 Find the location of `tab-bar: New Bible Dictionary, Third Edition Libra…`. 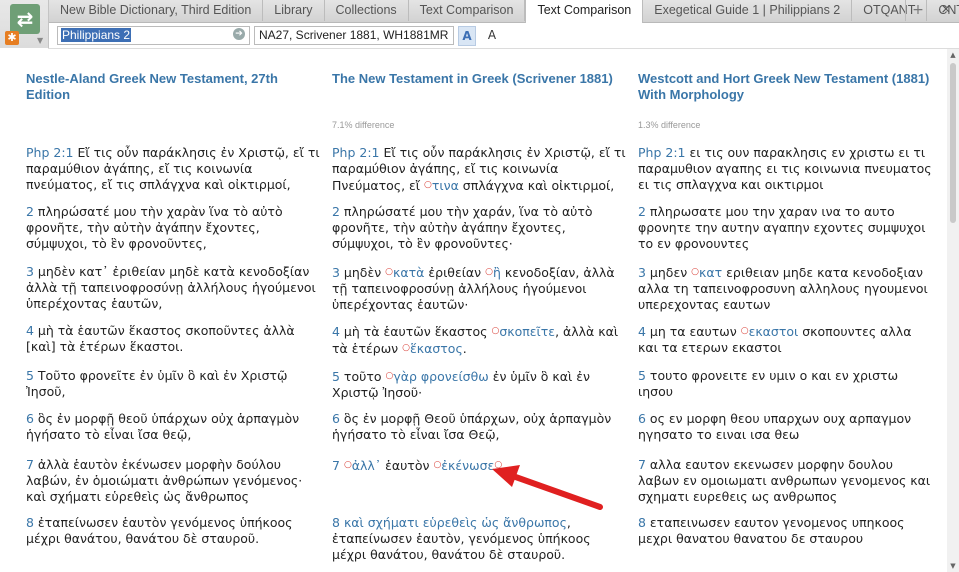

tab-bar: New Bible Dictionary, Third Edition Libra… is located at coordinates (479, 11).